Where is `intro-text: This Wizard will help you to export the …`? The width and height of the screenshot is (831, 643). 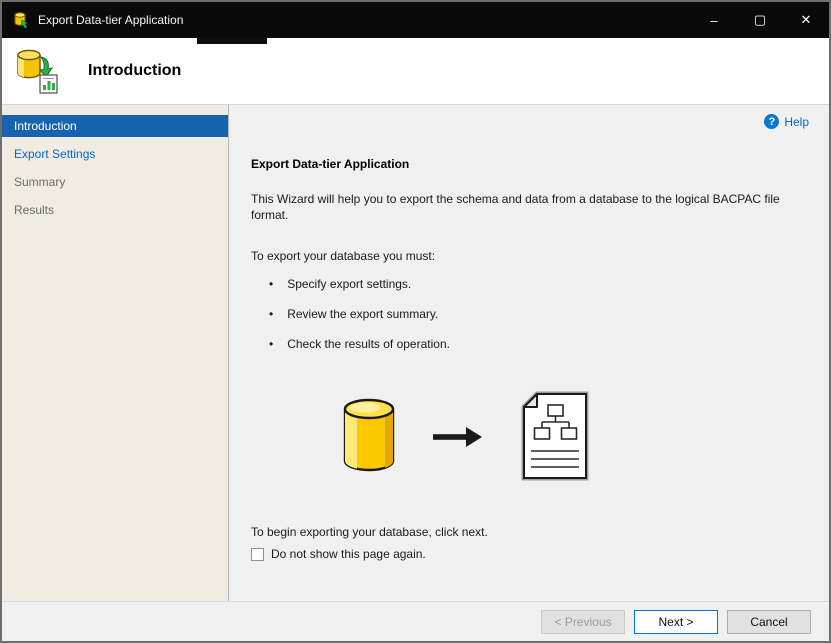
intro-text: This Wizard will help you to export the … is located at coordinates (515, 207).